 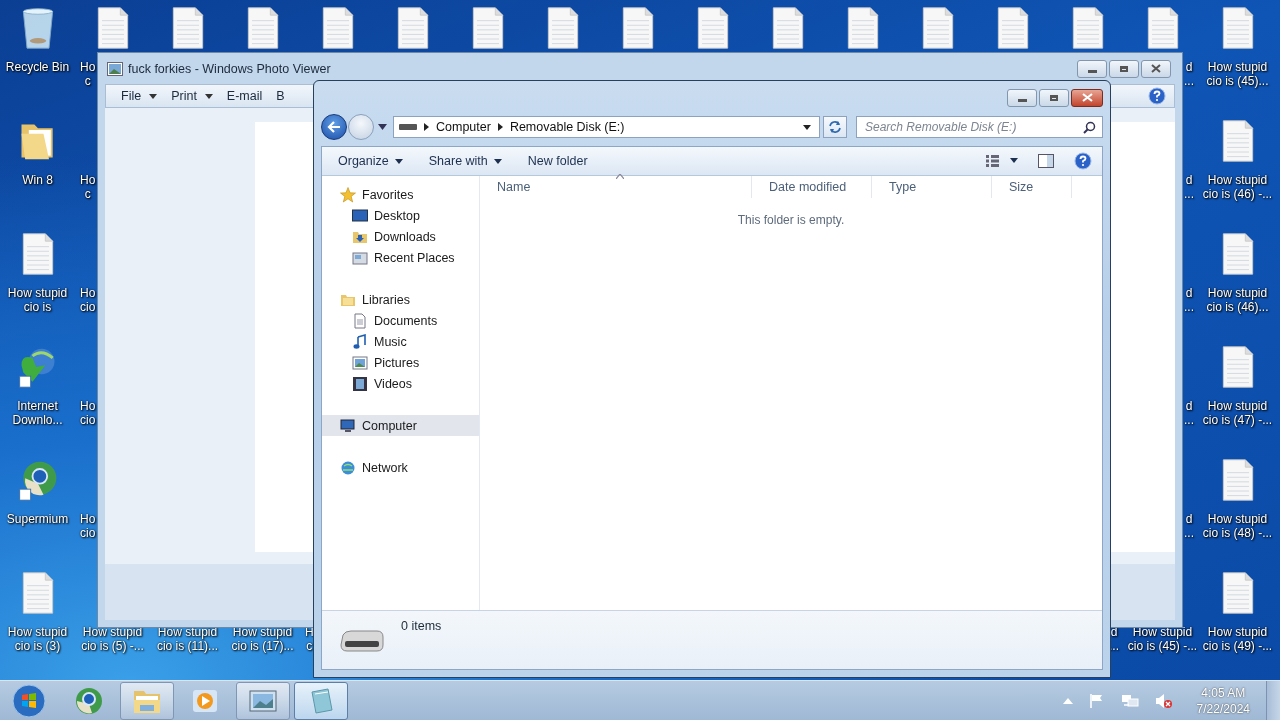 What do you see at coordinates (557, 161) in the screenshot?
I see `command-button: New folder` at bounding box center [557, 161].